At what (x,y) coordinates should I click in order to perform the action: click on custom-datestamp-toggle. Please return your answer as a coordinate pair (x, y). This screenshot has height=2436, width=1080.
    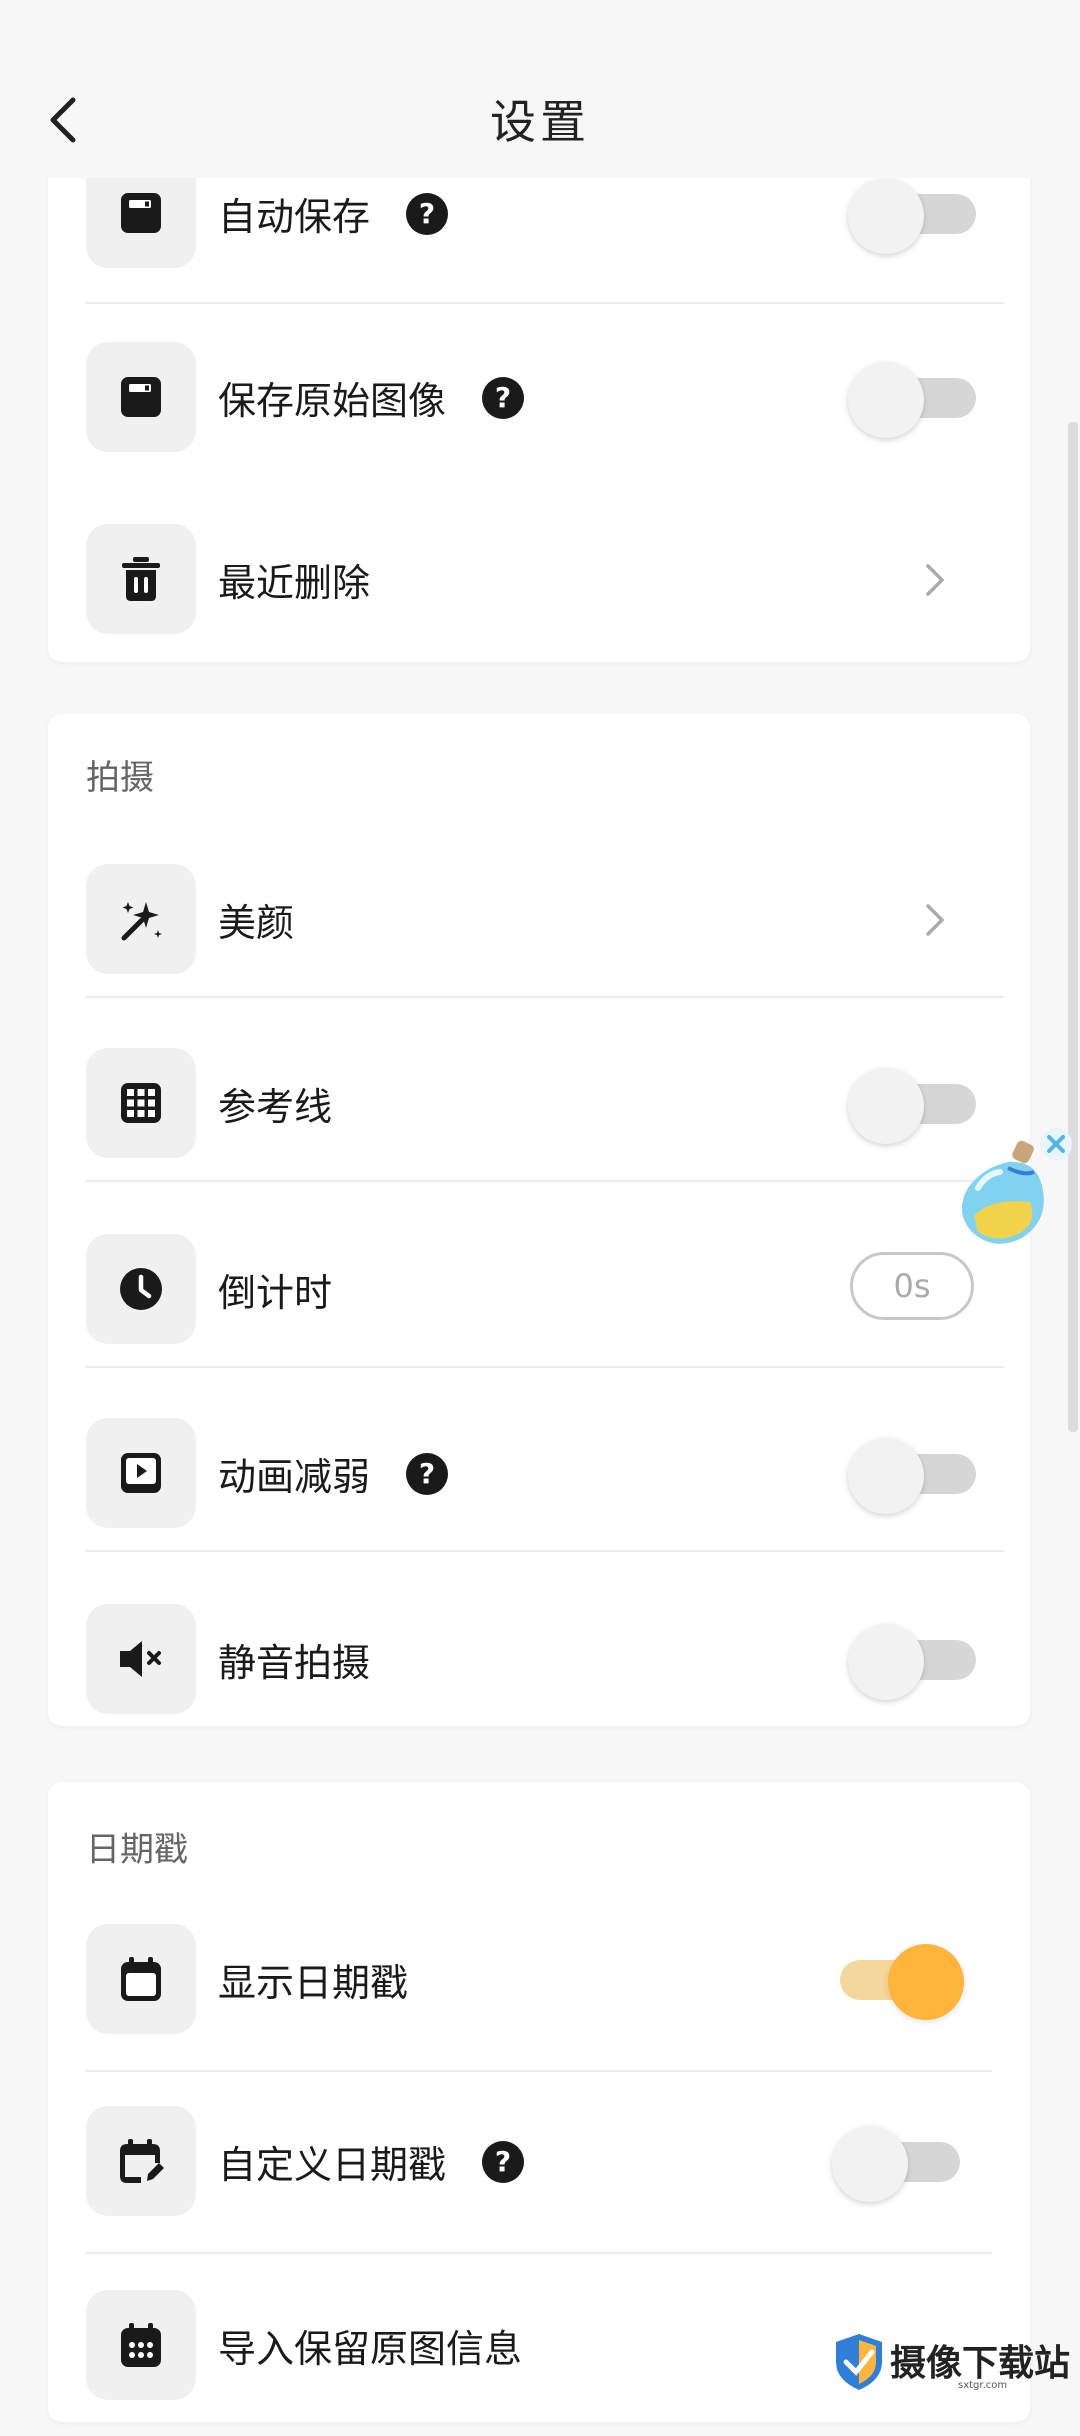
    Looking at the image, I should click on (897, 2164).